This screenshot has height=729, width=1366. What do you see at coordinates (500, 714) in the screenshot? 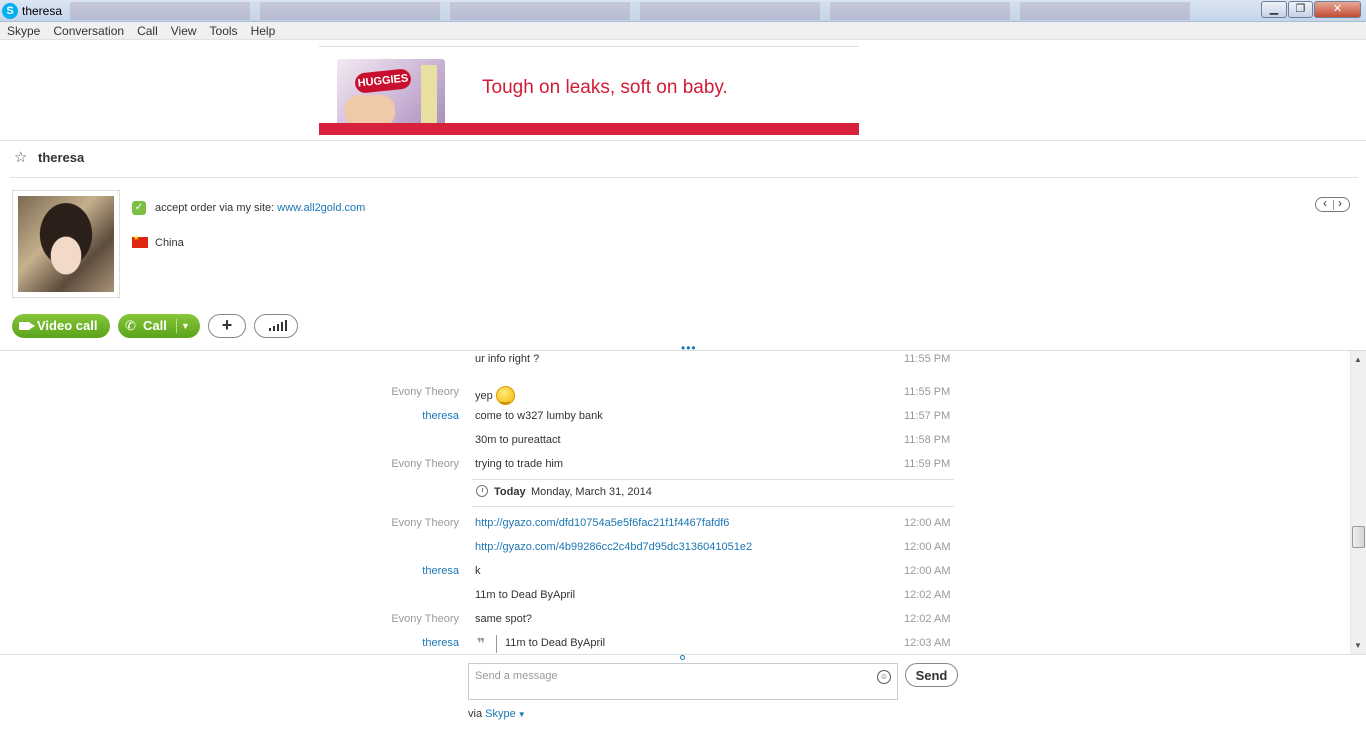
I see `via-service-link: Skype` at bounding box center [500, 714].